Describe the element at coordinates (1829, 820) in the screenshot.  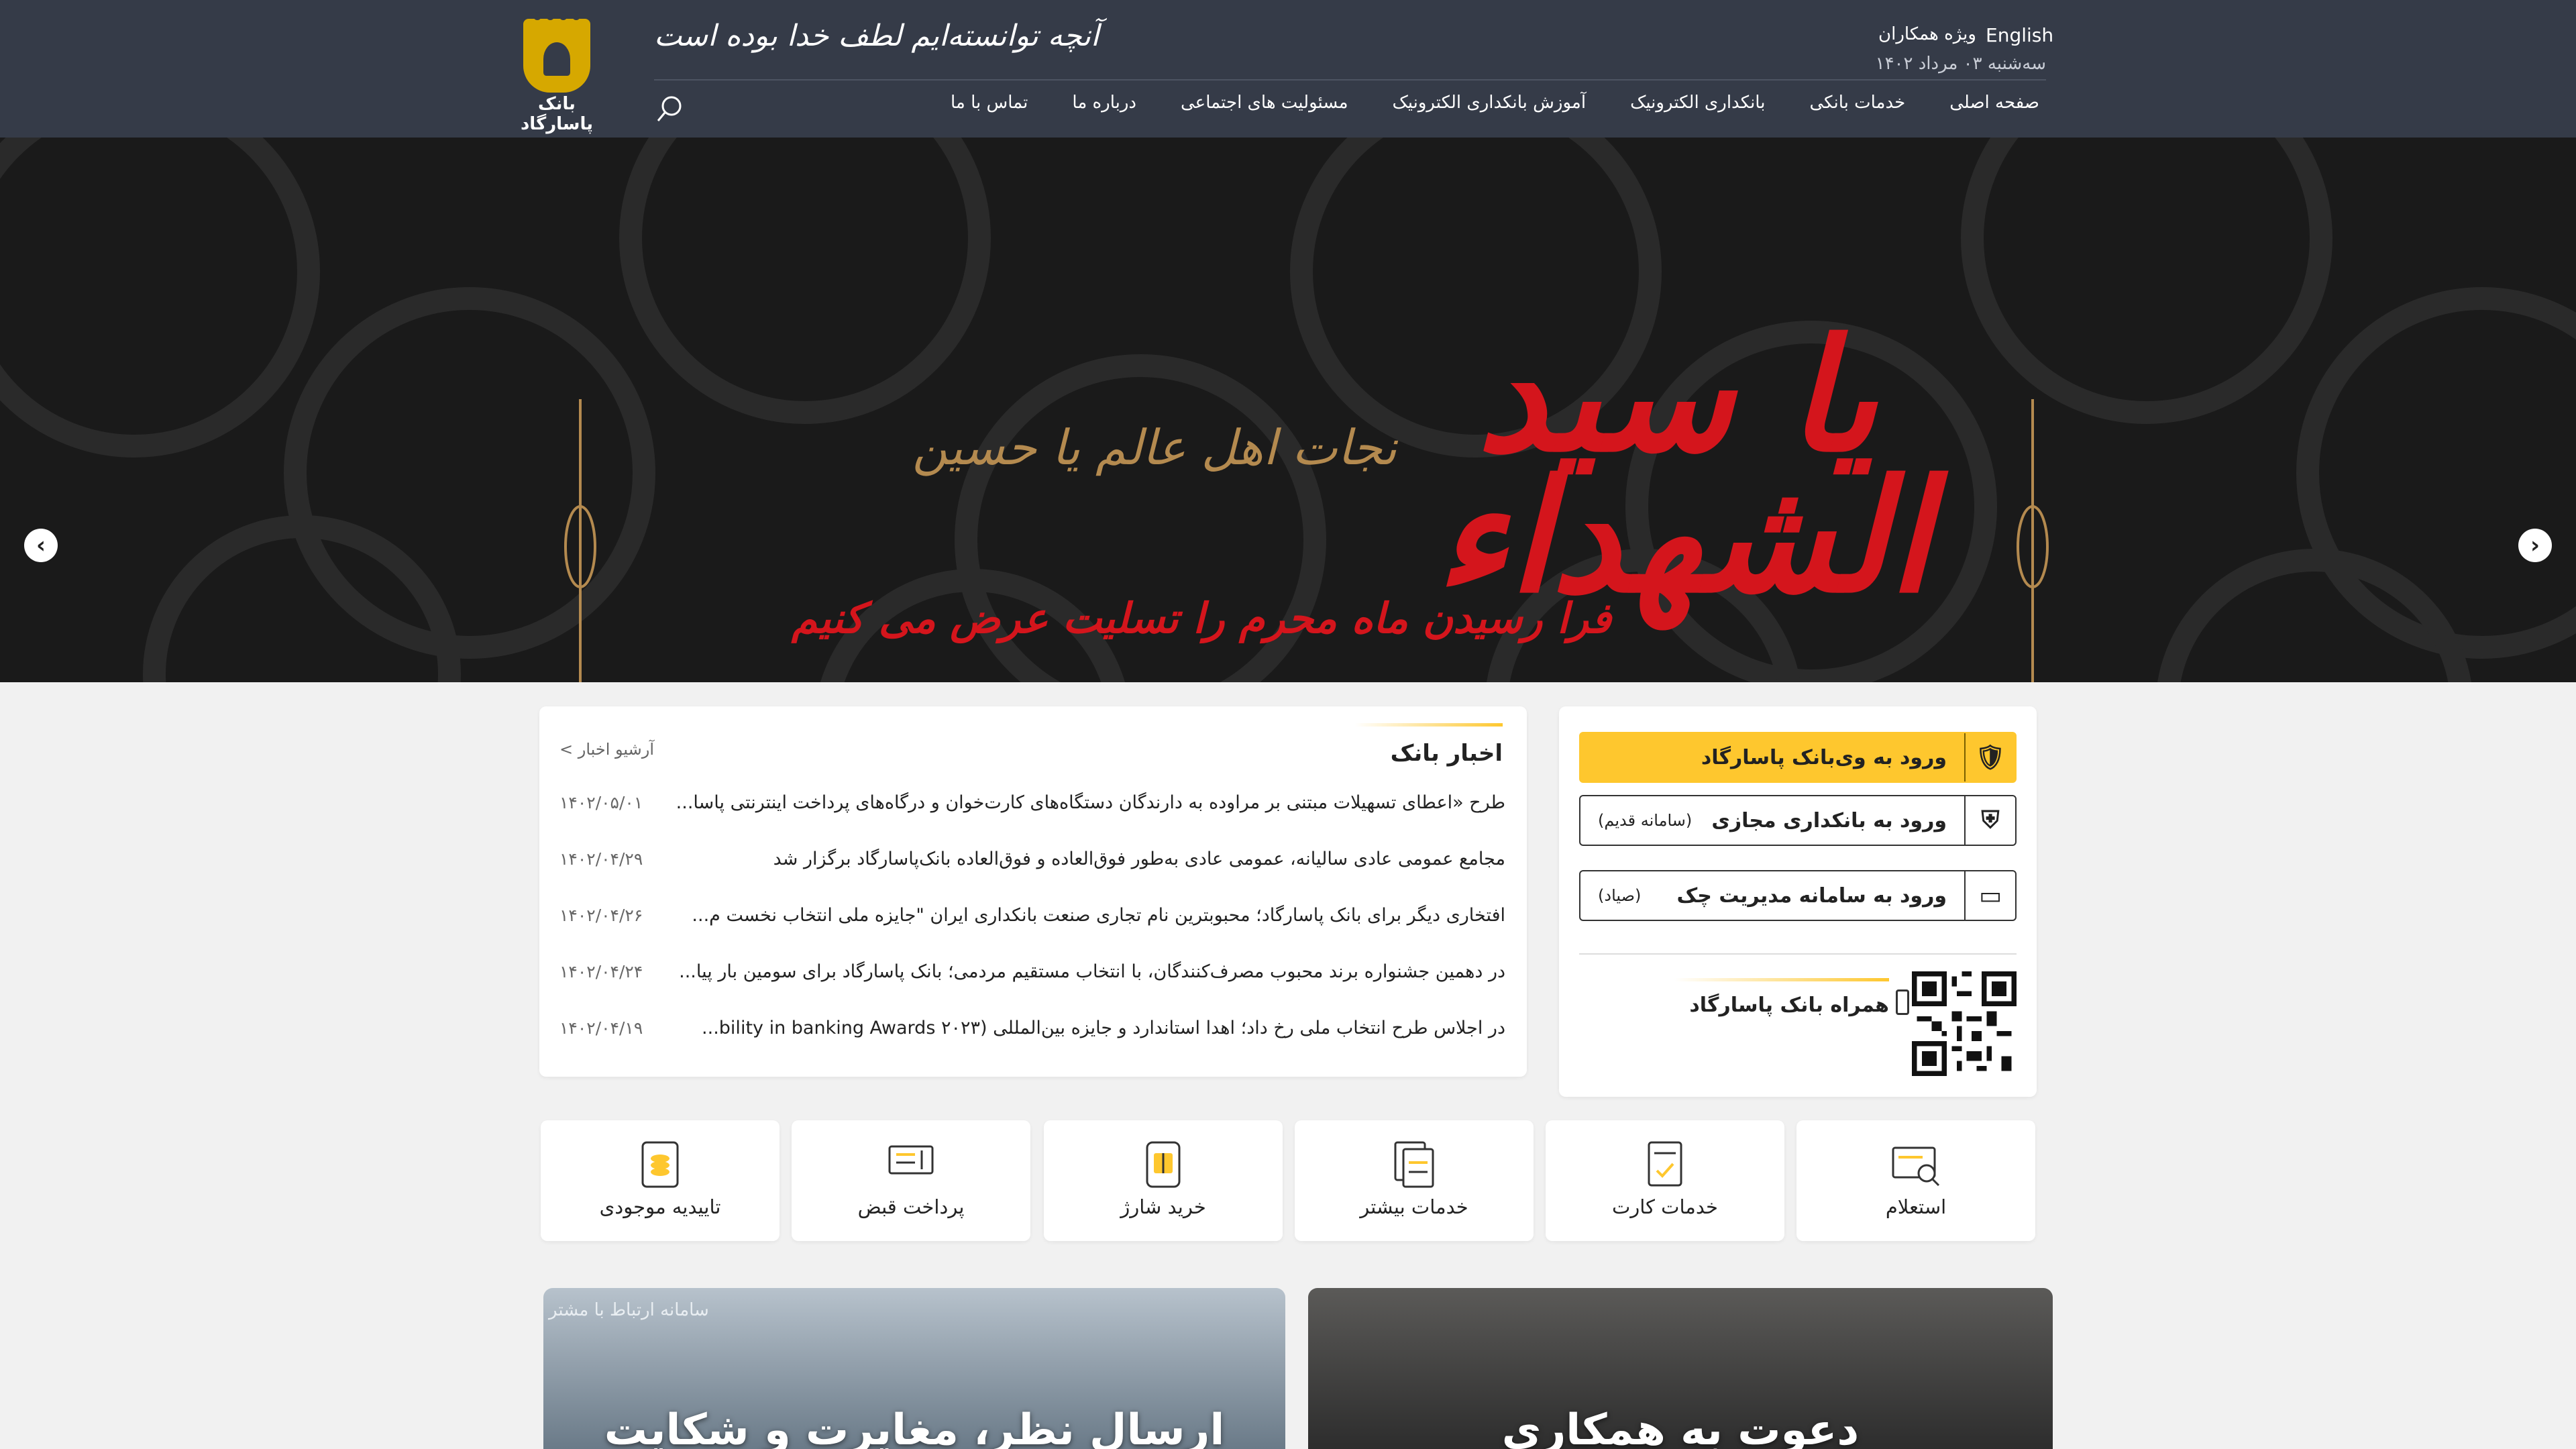
I see `virtual-banking-label: ورود به بانکداری مجازی` at that location.